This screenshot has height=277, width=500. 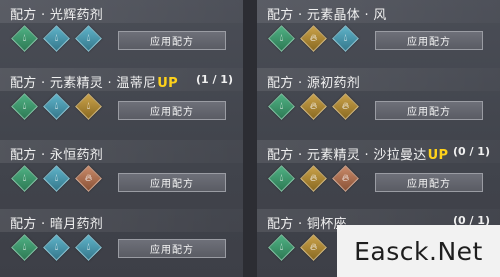 What do you see at coordinates (88, 106) in the screenshot?
I see `gold-drop-icon: 💧︎` at bounding box center [88, 106].